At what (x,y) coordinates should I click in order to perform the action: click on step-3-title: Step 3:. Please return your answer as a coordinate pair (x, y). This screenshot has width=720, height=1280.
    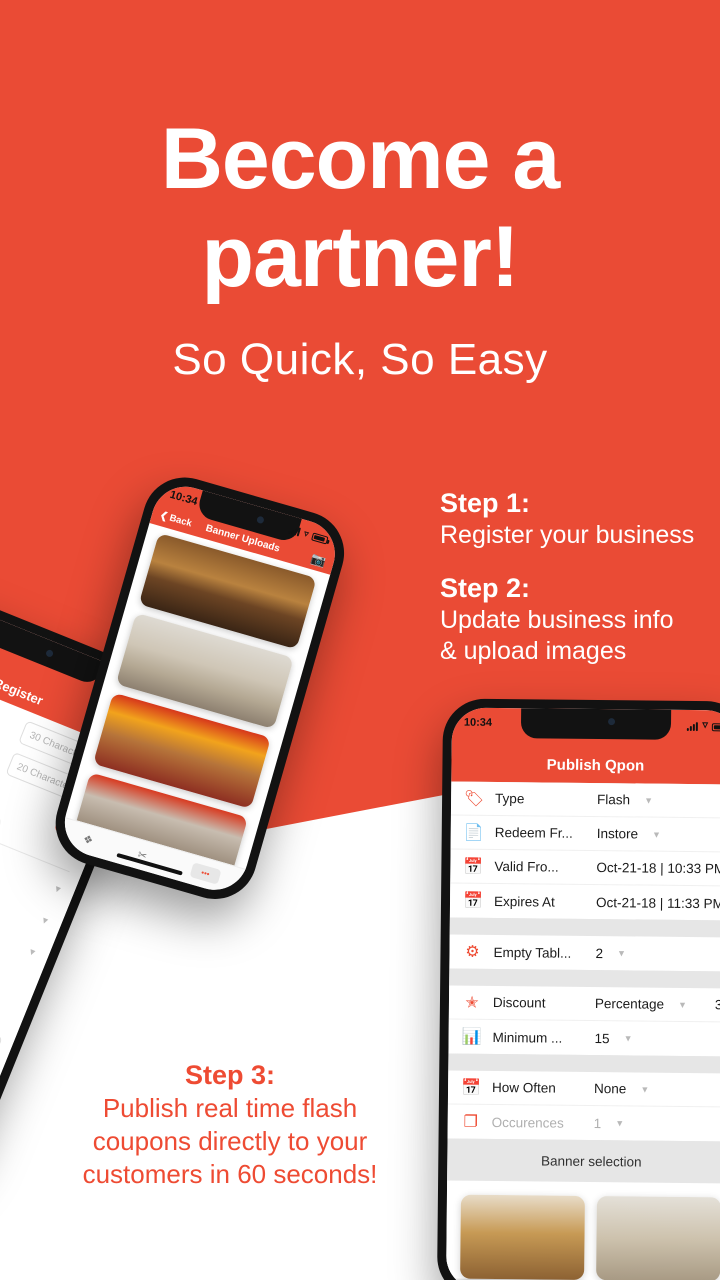
    Looking at the image, I should click on (230, 1075).